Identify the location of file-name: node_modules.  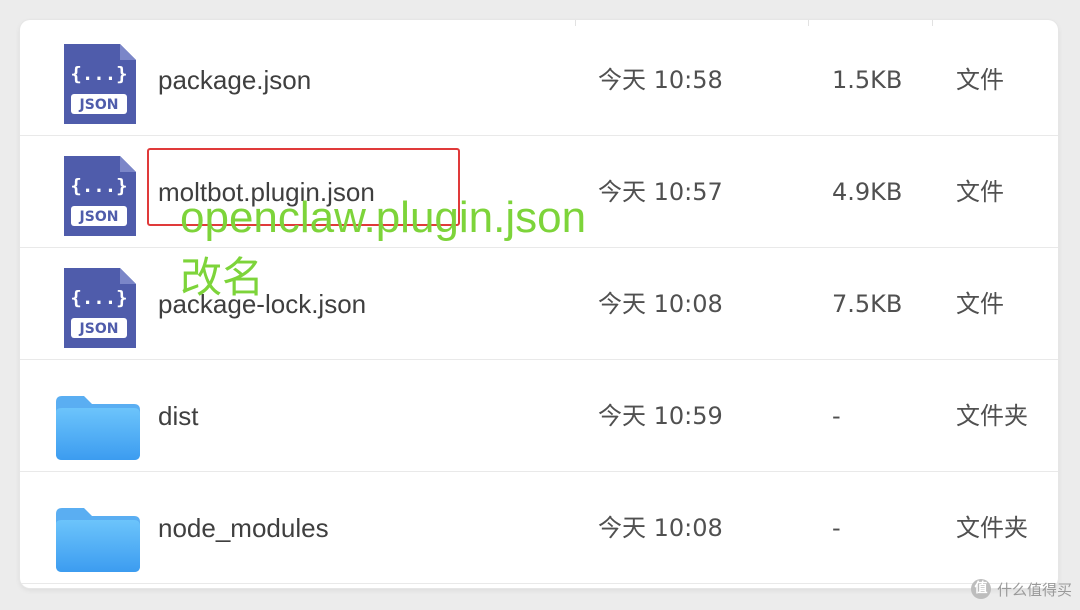
(243, 528).